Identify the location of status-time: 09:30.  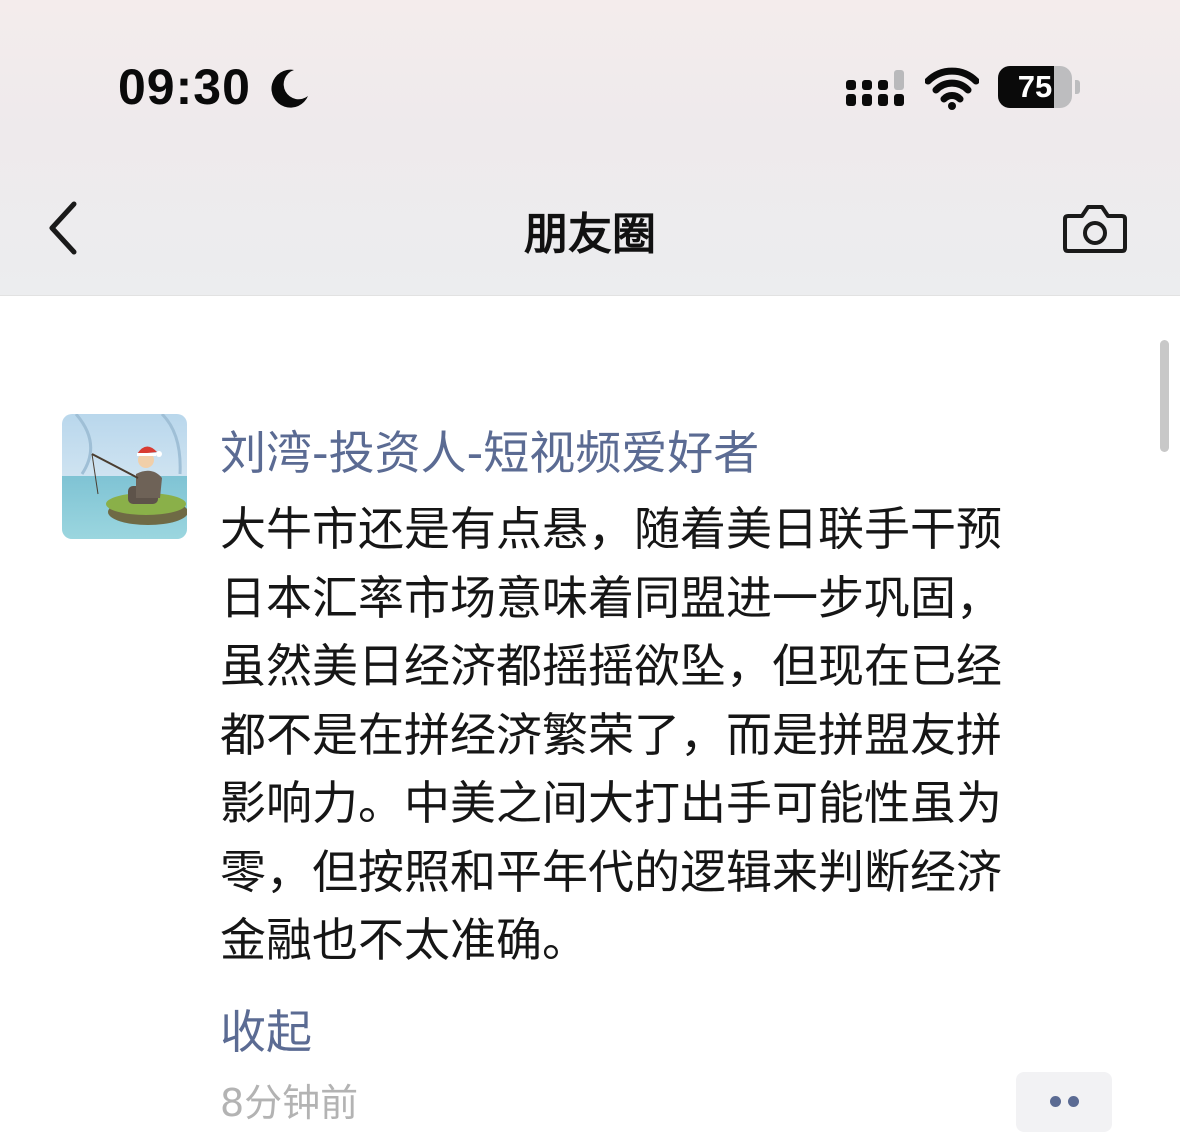
(184, 87).